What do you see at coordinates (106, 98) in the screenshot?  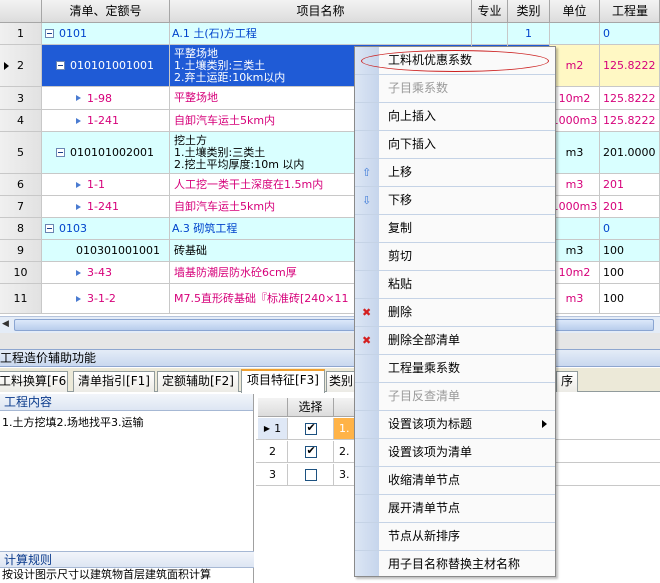 I see `code-cell: 1-98` at bounding box center [106, 98].